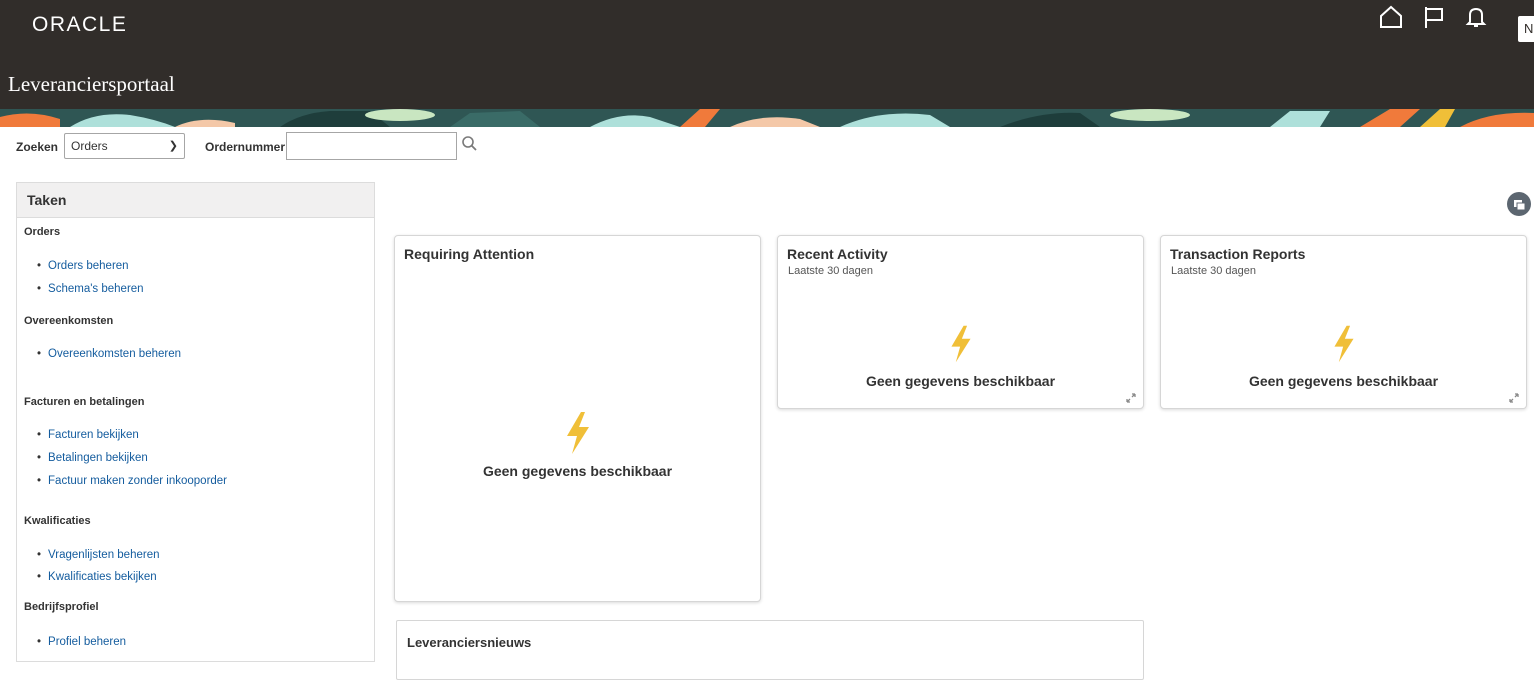 The width and height of the screenshot is (1534, 680). I want to click on search-type-select: Orders ❯, so click(124, 146).